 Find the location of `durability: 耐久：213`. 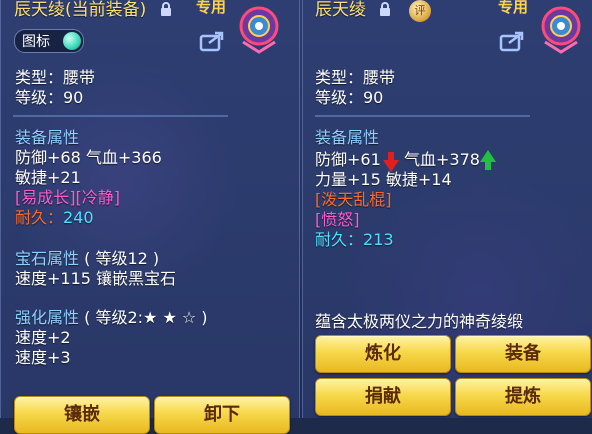

durability: 耐久：213 is located at coordinates (354, 239).